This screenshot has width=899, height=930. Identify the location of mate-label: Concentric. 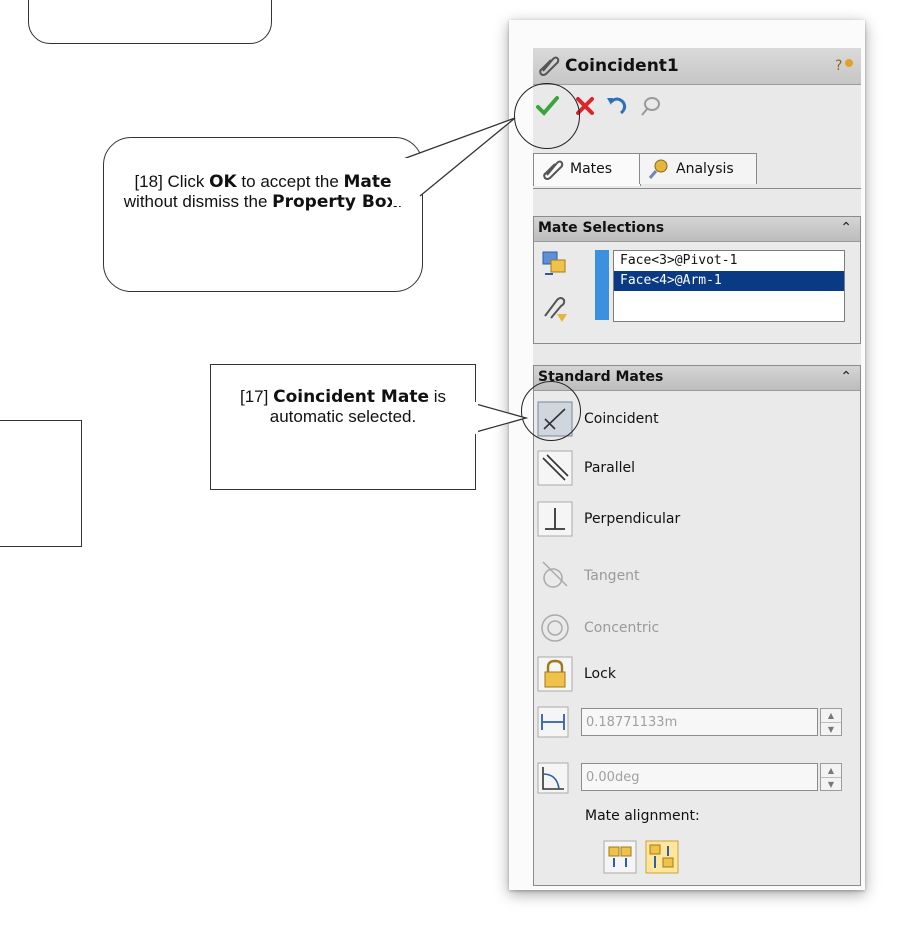
(622, 628).